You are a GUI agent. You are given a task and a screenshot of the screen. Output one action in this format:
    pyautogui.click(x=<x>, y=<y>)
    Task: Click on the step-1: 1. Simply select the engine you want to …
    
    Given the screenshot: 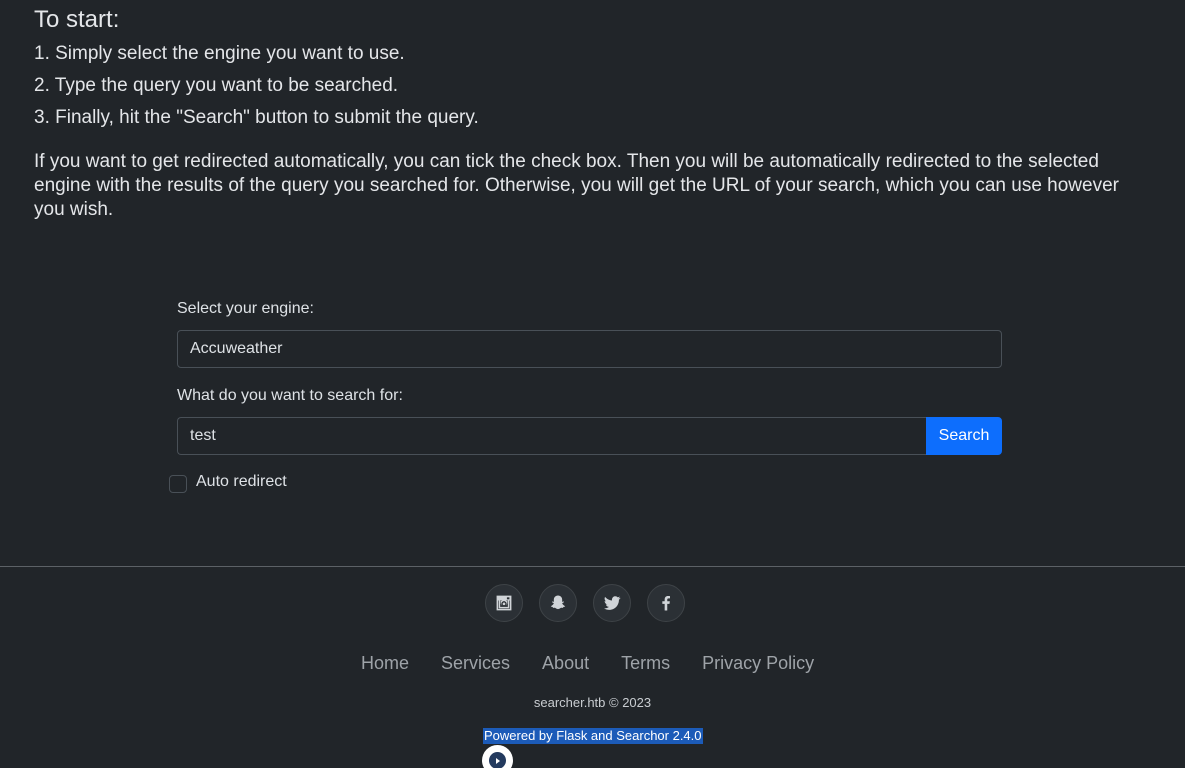 What is the action you would take?
    pyautogui.click(x=219, y=53)
    